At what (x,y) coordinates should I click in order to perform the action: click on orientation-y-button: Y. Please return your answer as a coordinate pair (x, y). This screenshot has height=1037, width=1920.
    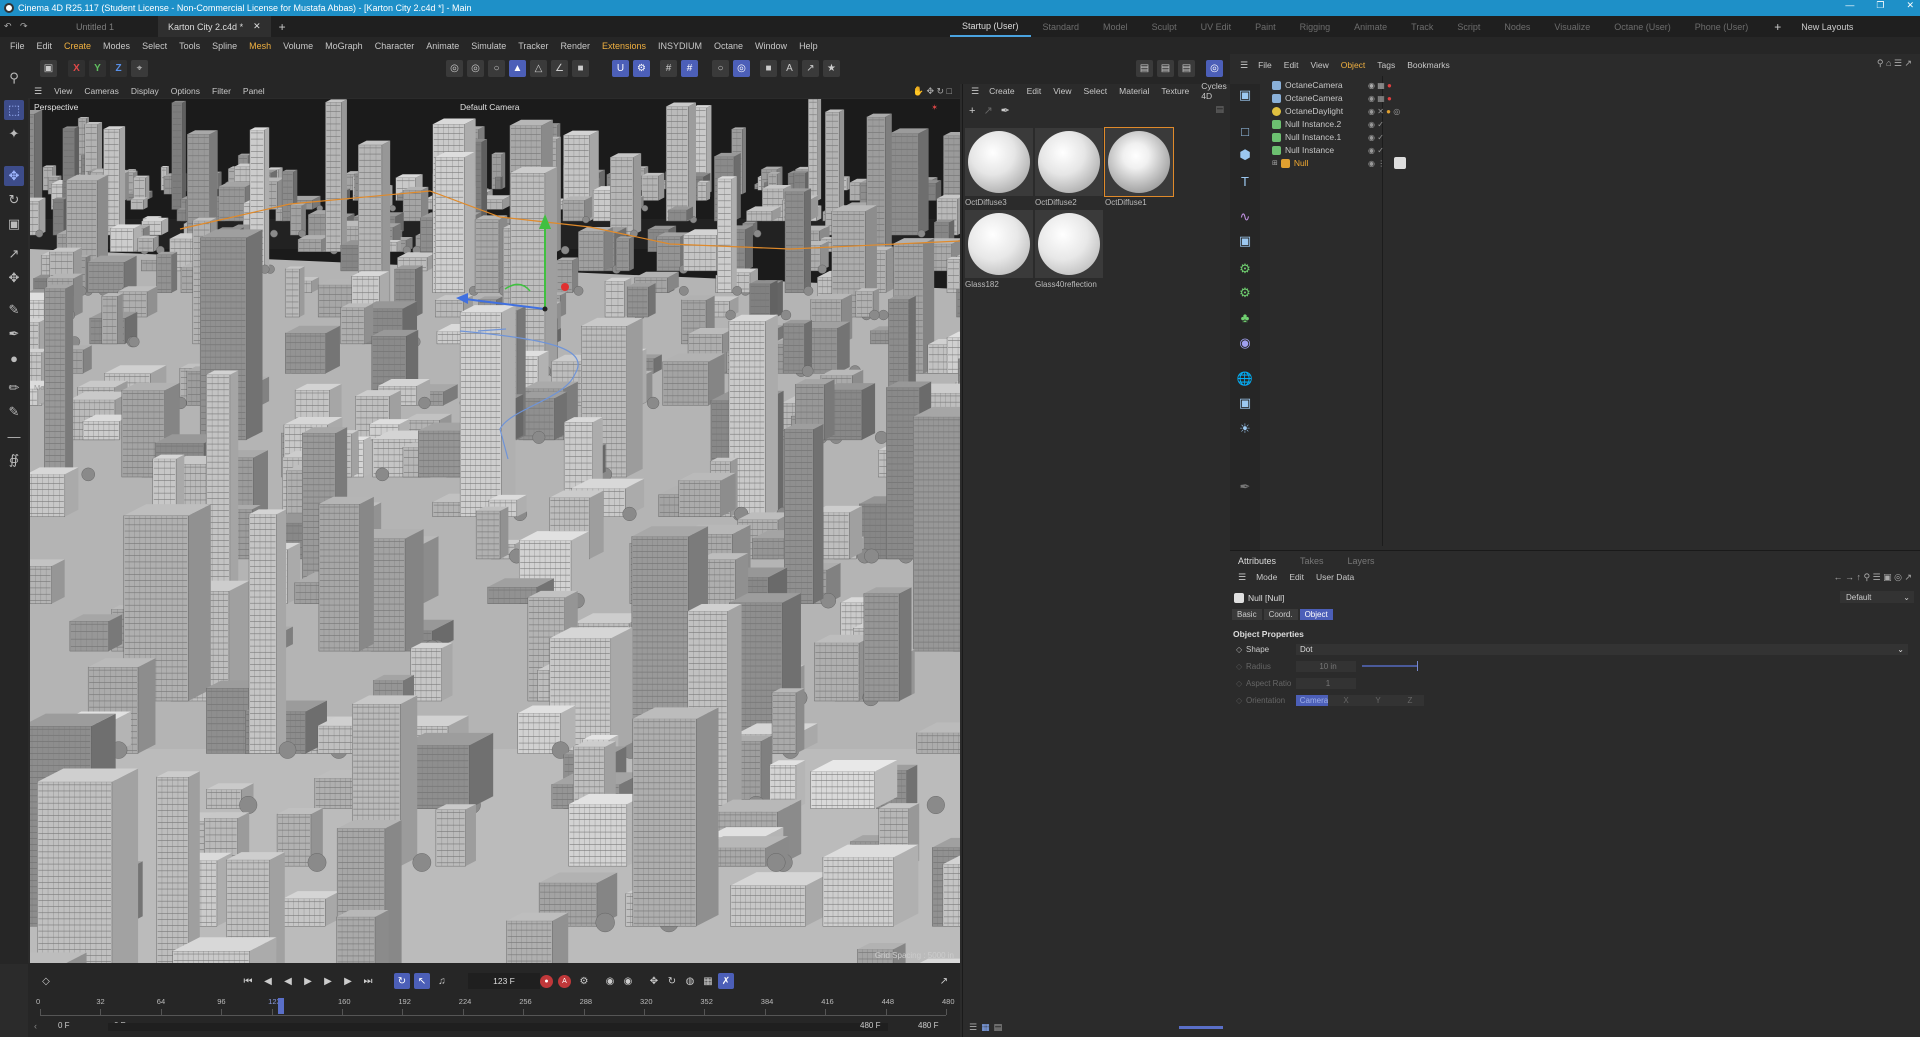
    Looking at the image, I should click on (1376, 700).